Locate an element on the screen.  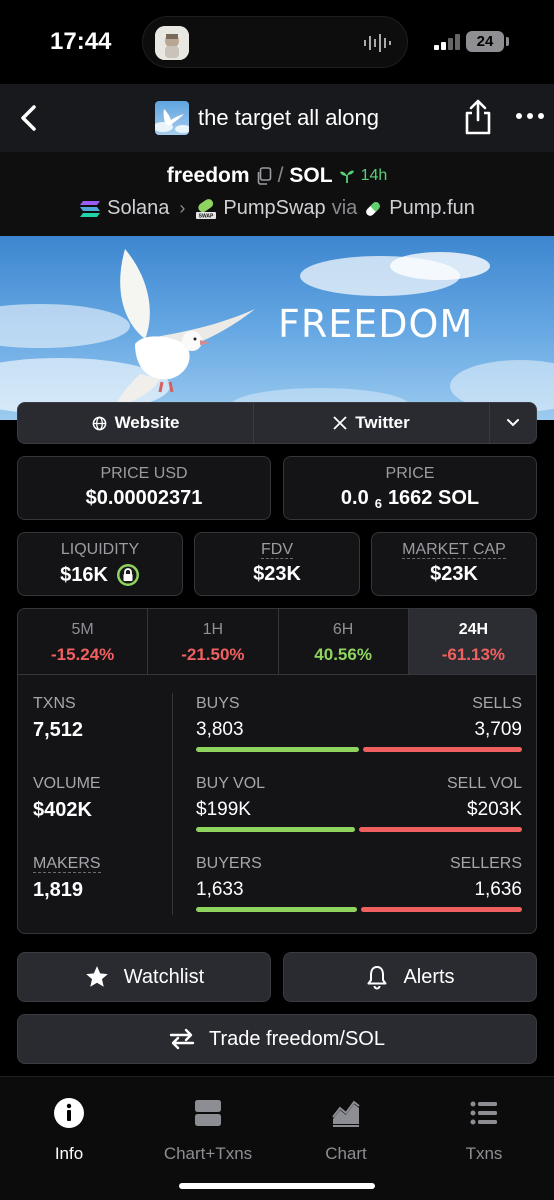
split-icon is located at coordinates (208, 1113).